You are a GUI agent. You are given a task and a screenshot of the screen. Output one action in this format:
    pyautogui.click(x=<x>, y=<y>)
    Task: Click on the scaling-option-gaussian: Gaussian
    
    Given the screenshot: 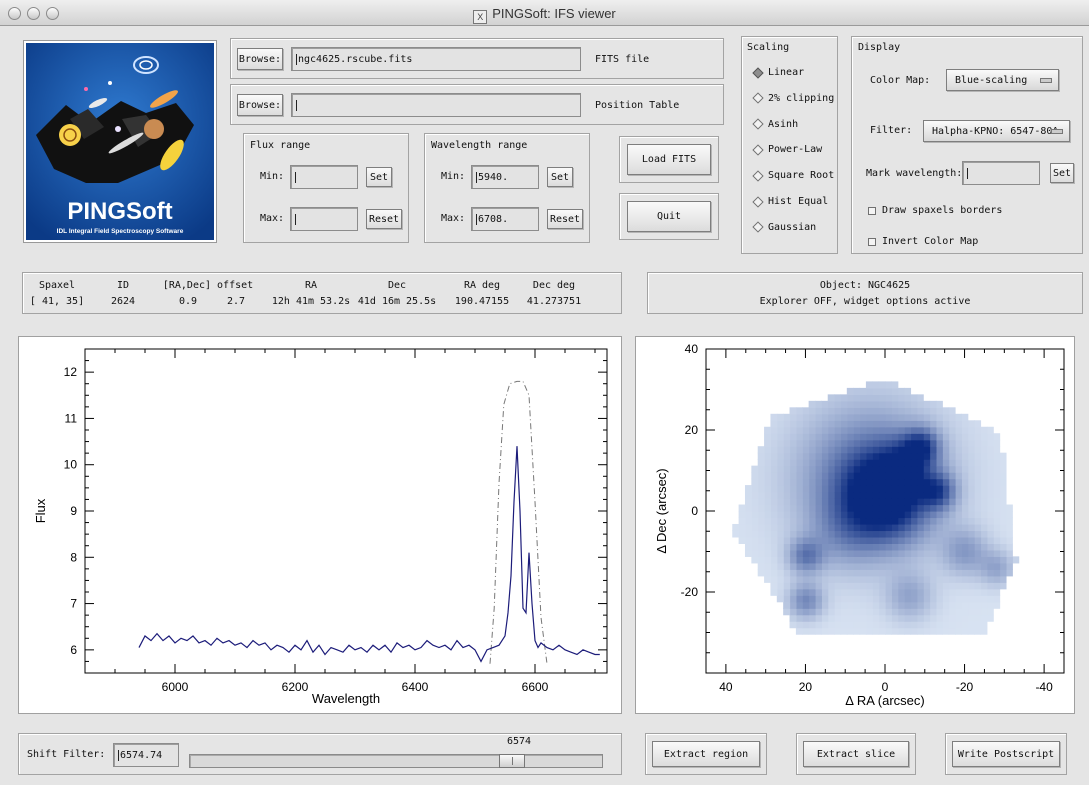 What is the action you would take?
    pyautogui.click(x=784, y=227)
    